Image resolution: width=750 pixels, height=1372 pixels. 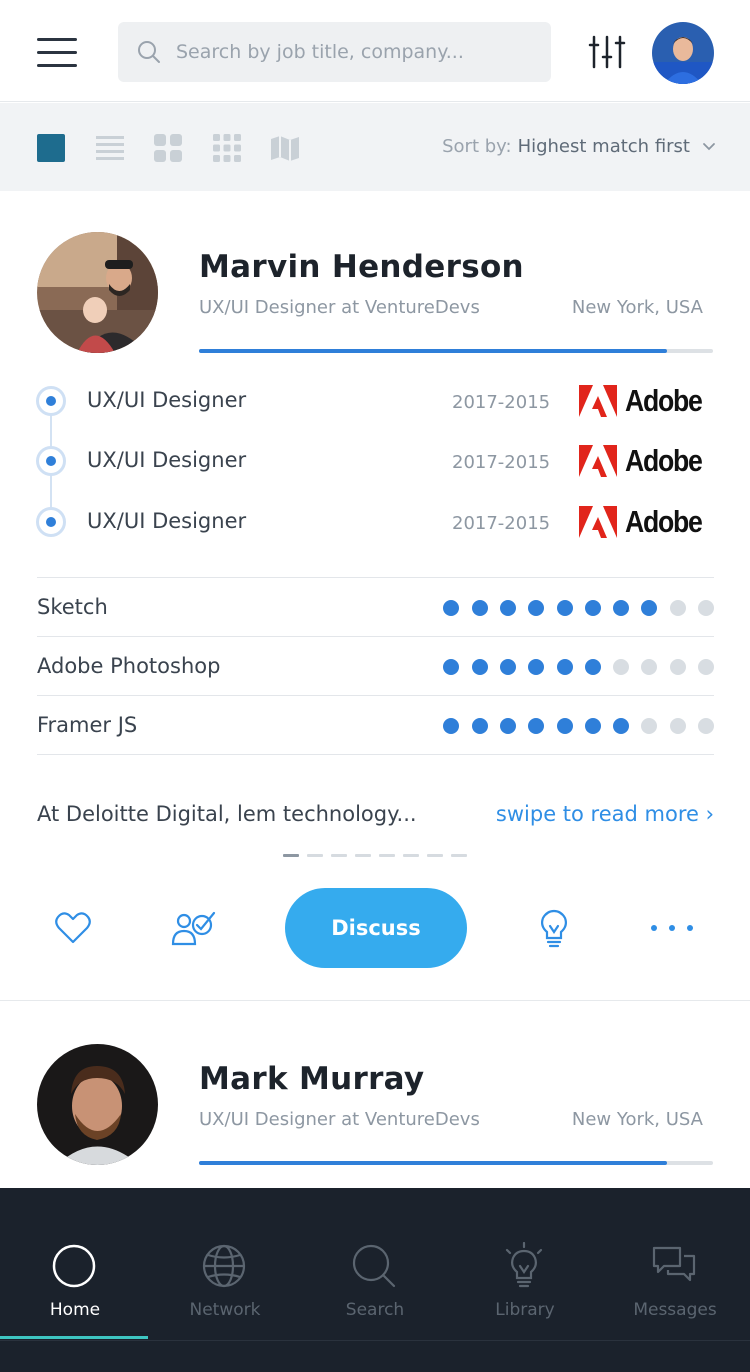 I want to click on sort-dropdown: Sort by: Highest match first, so click(x=579, y=146).